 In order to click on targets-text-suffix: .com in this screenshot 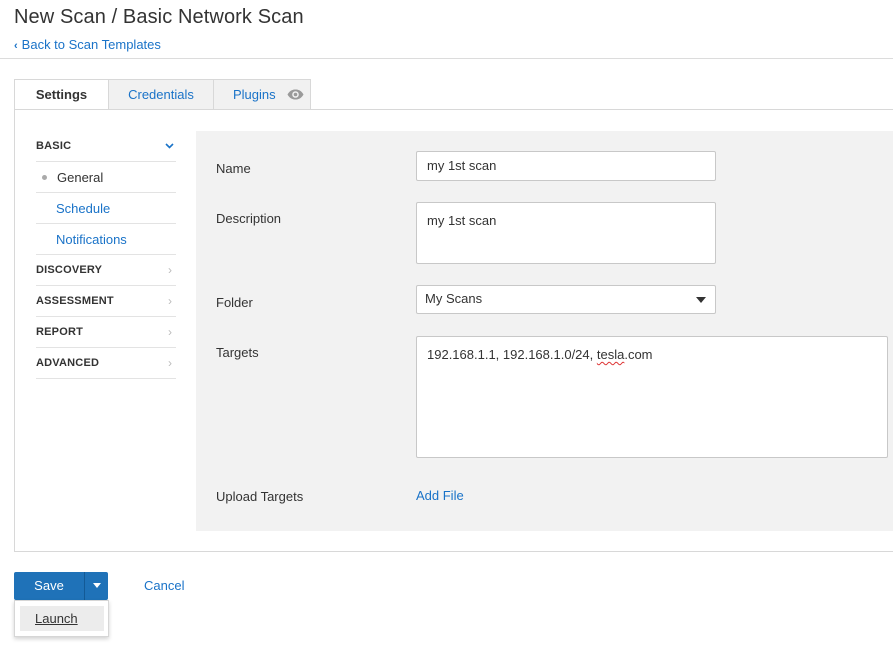, I will do `click(638, 354)`.